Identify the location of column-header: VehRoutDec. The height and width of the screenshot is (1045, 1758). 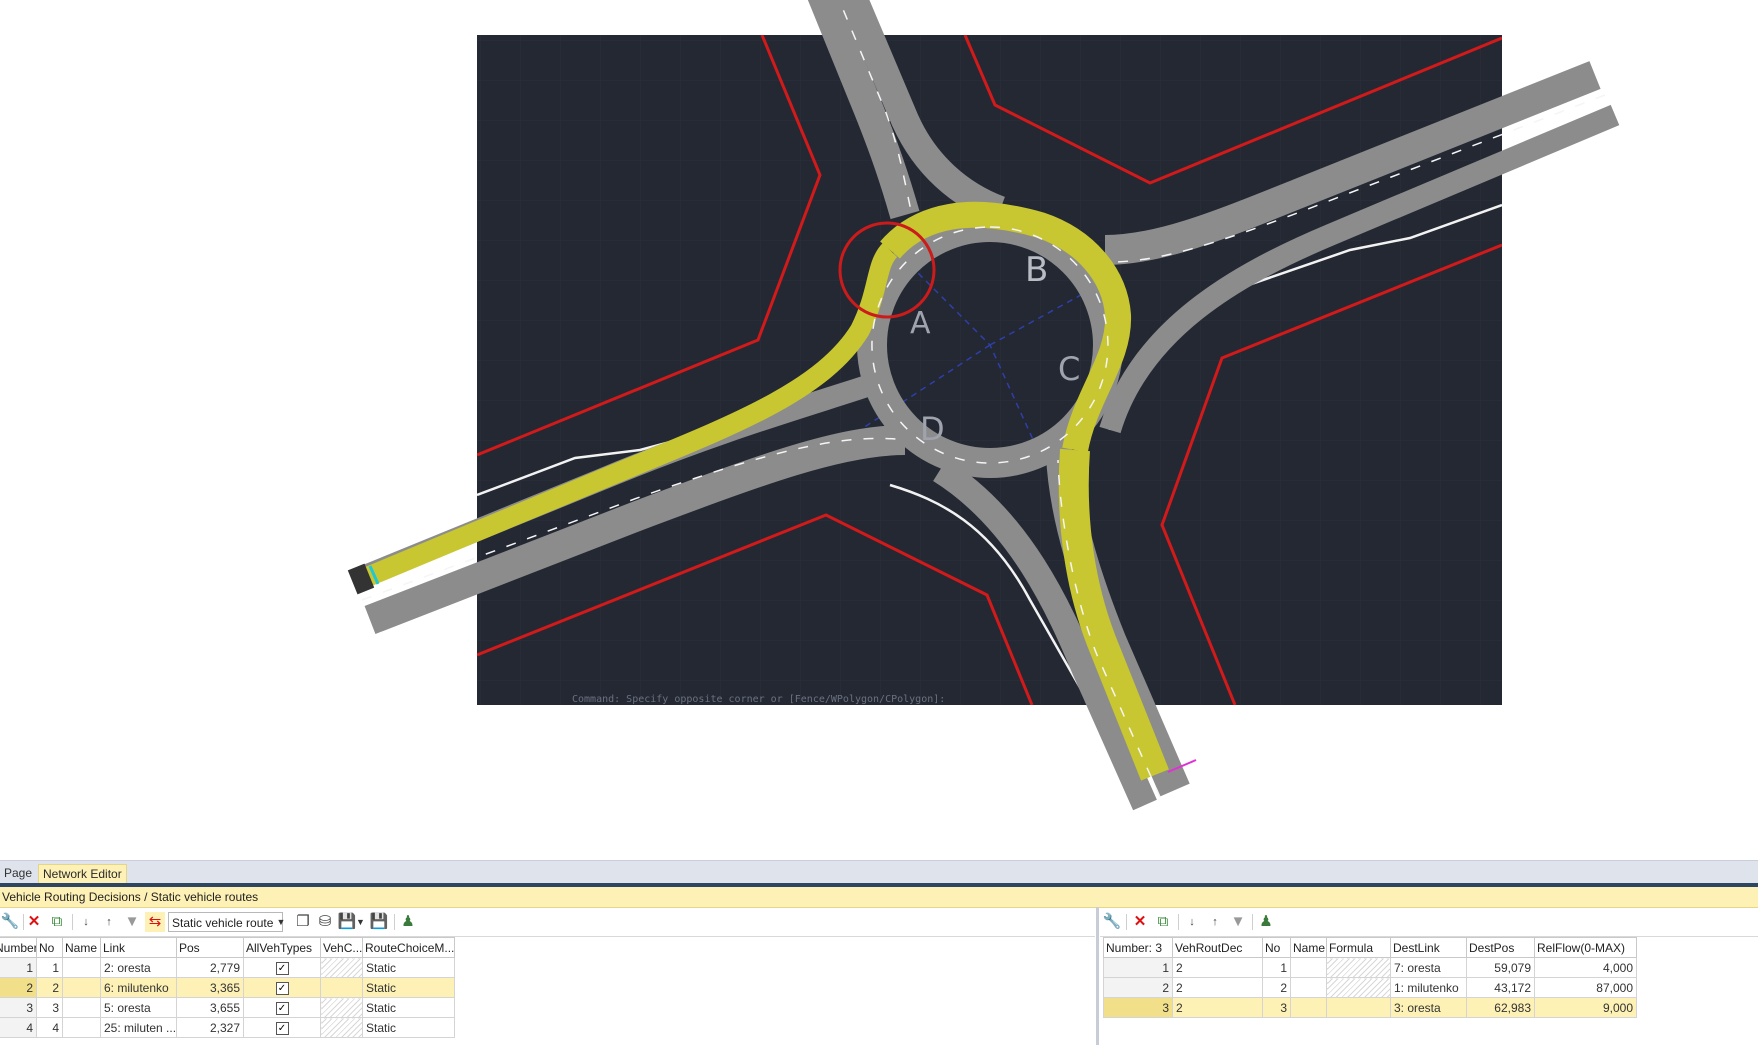
(1217, 947).